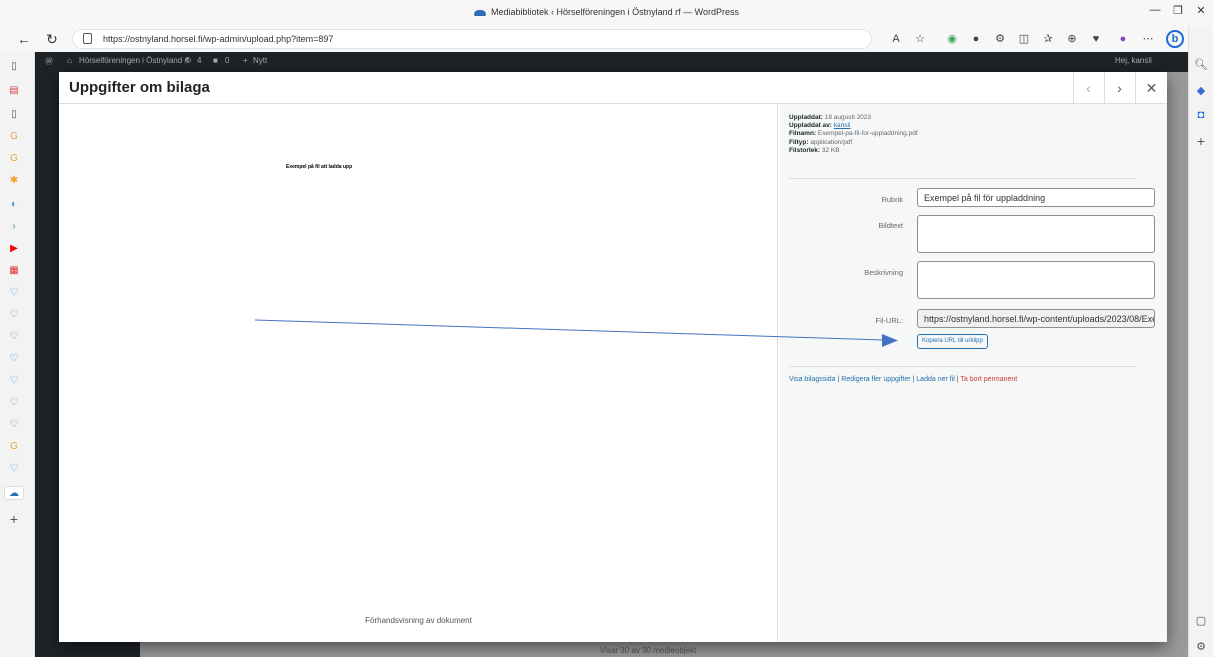  Describe the element at coordinates (227, 60) in the screenshot. I see `comments-count: 0` at that location.